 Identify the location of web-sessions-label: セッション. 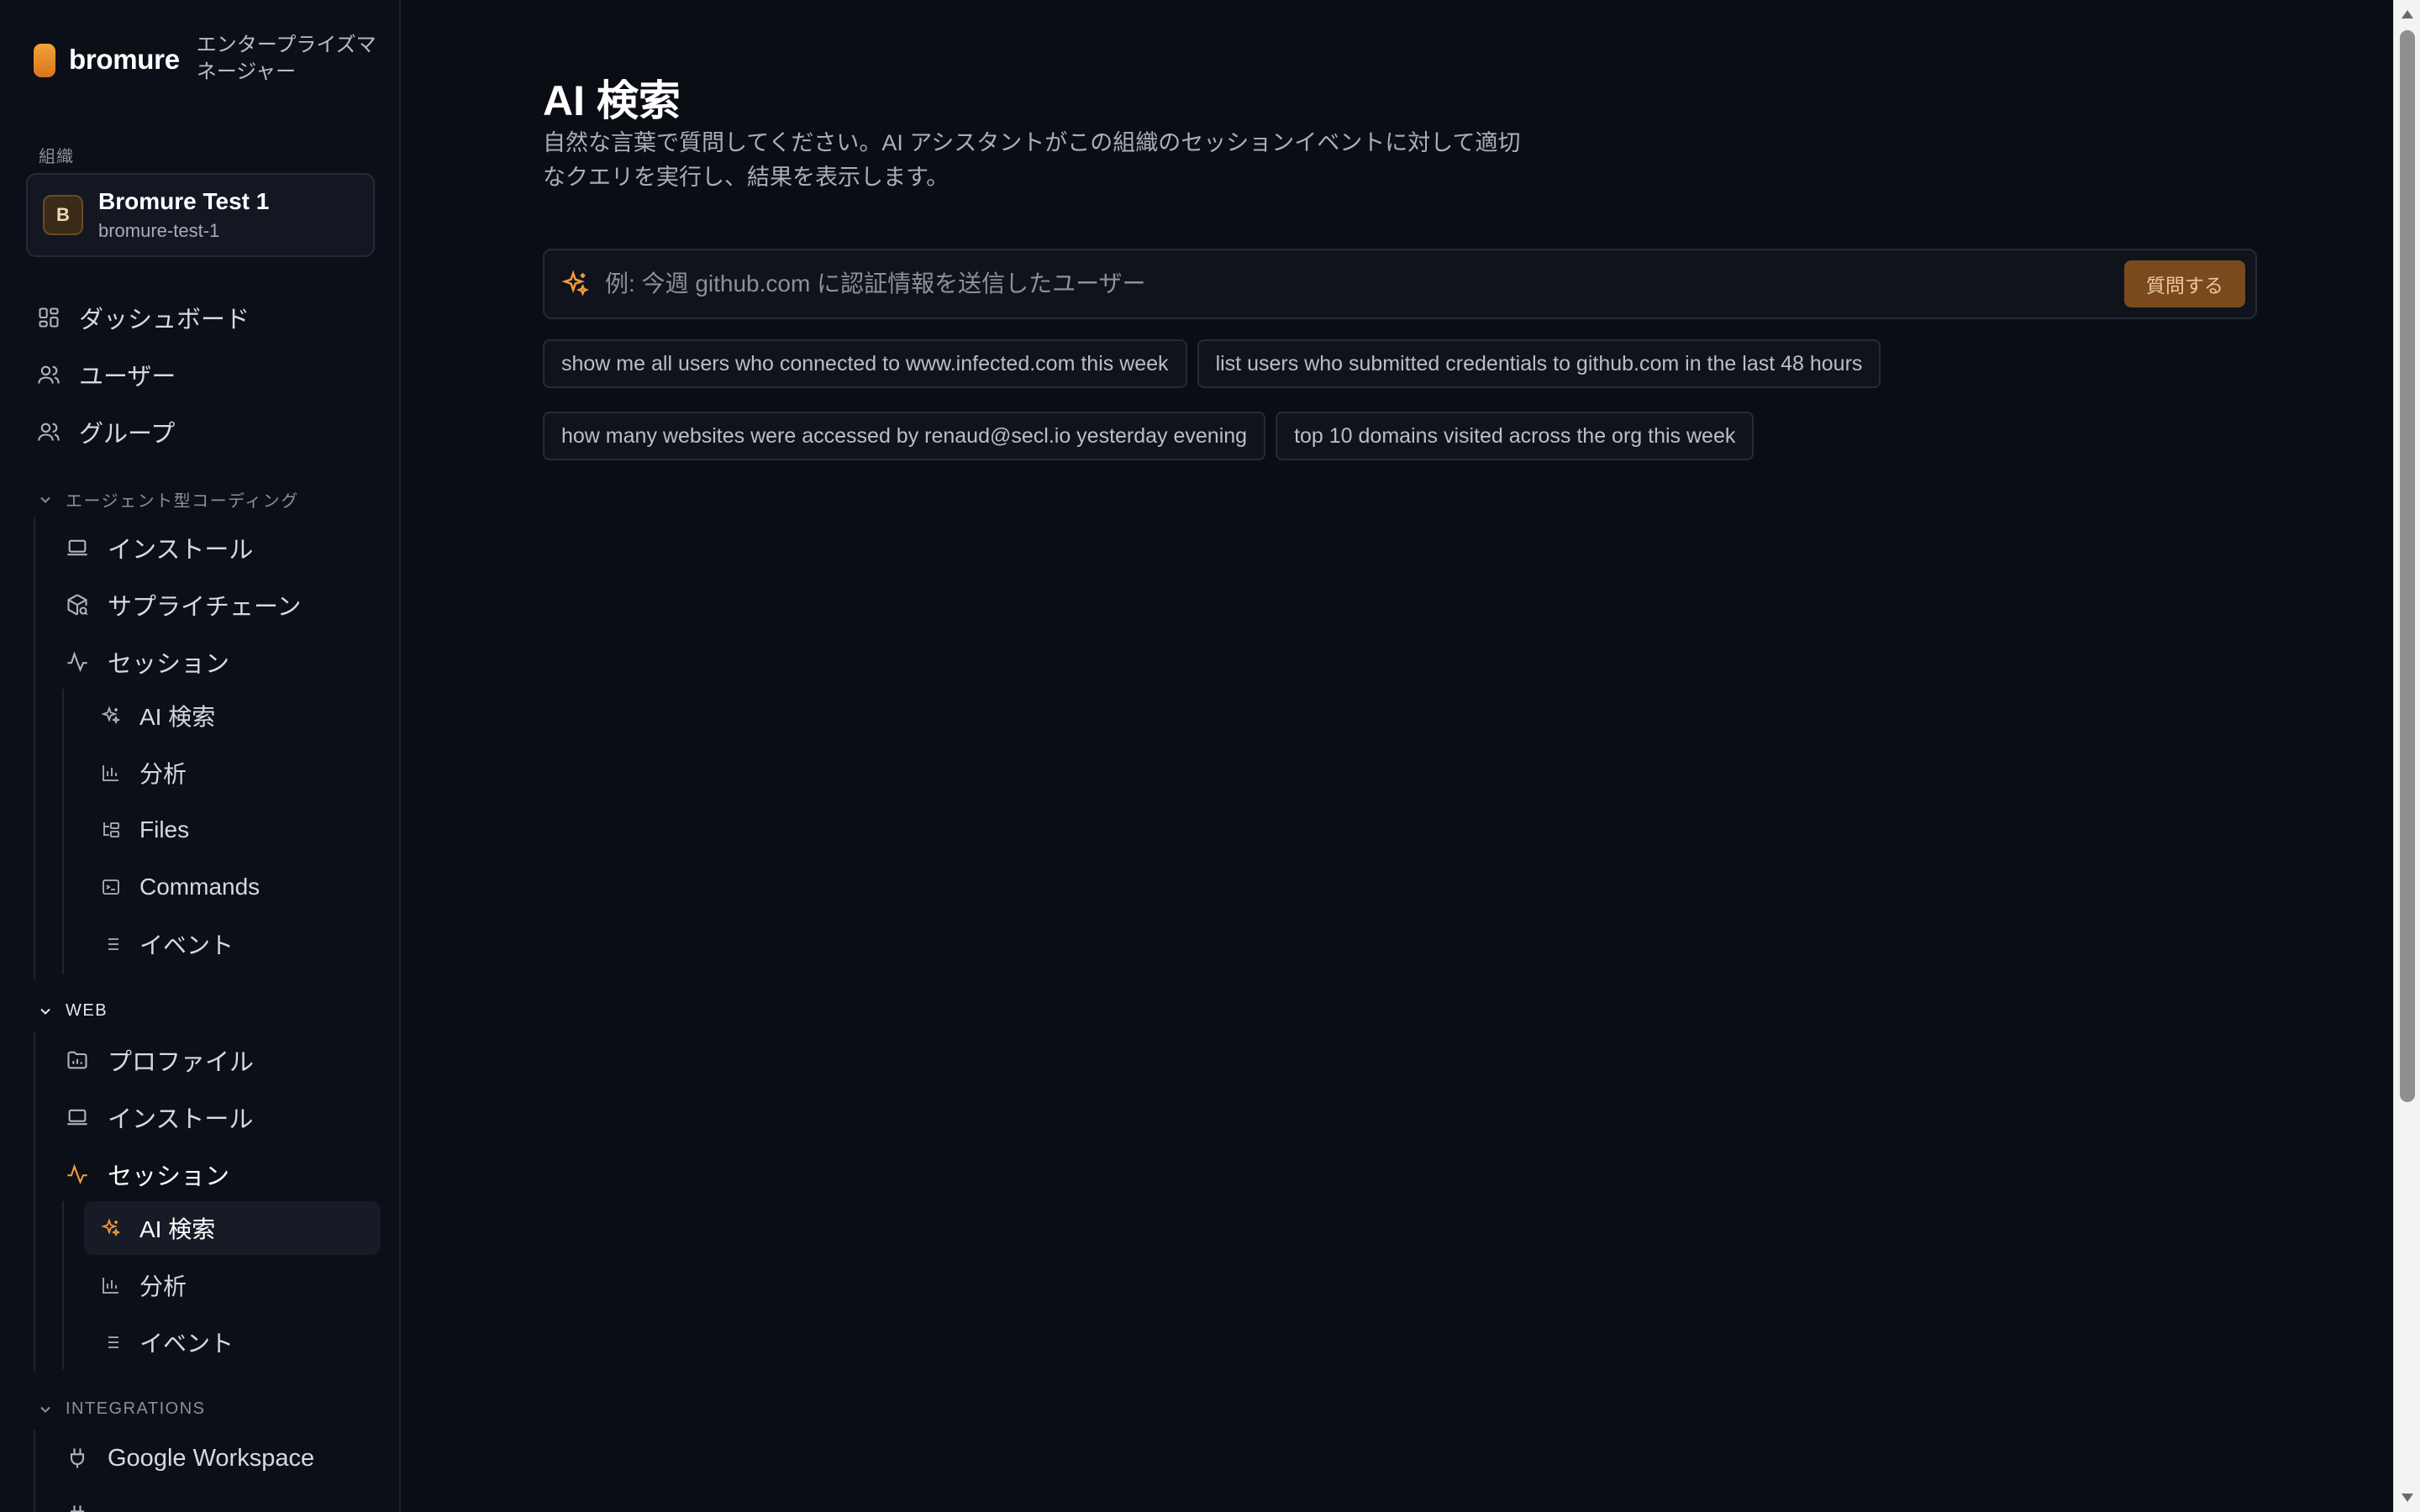
(169, 1176).